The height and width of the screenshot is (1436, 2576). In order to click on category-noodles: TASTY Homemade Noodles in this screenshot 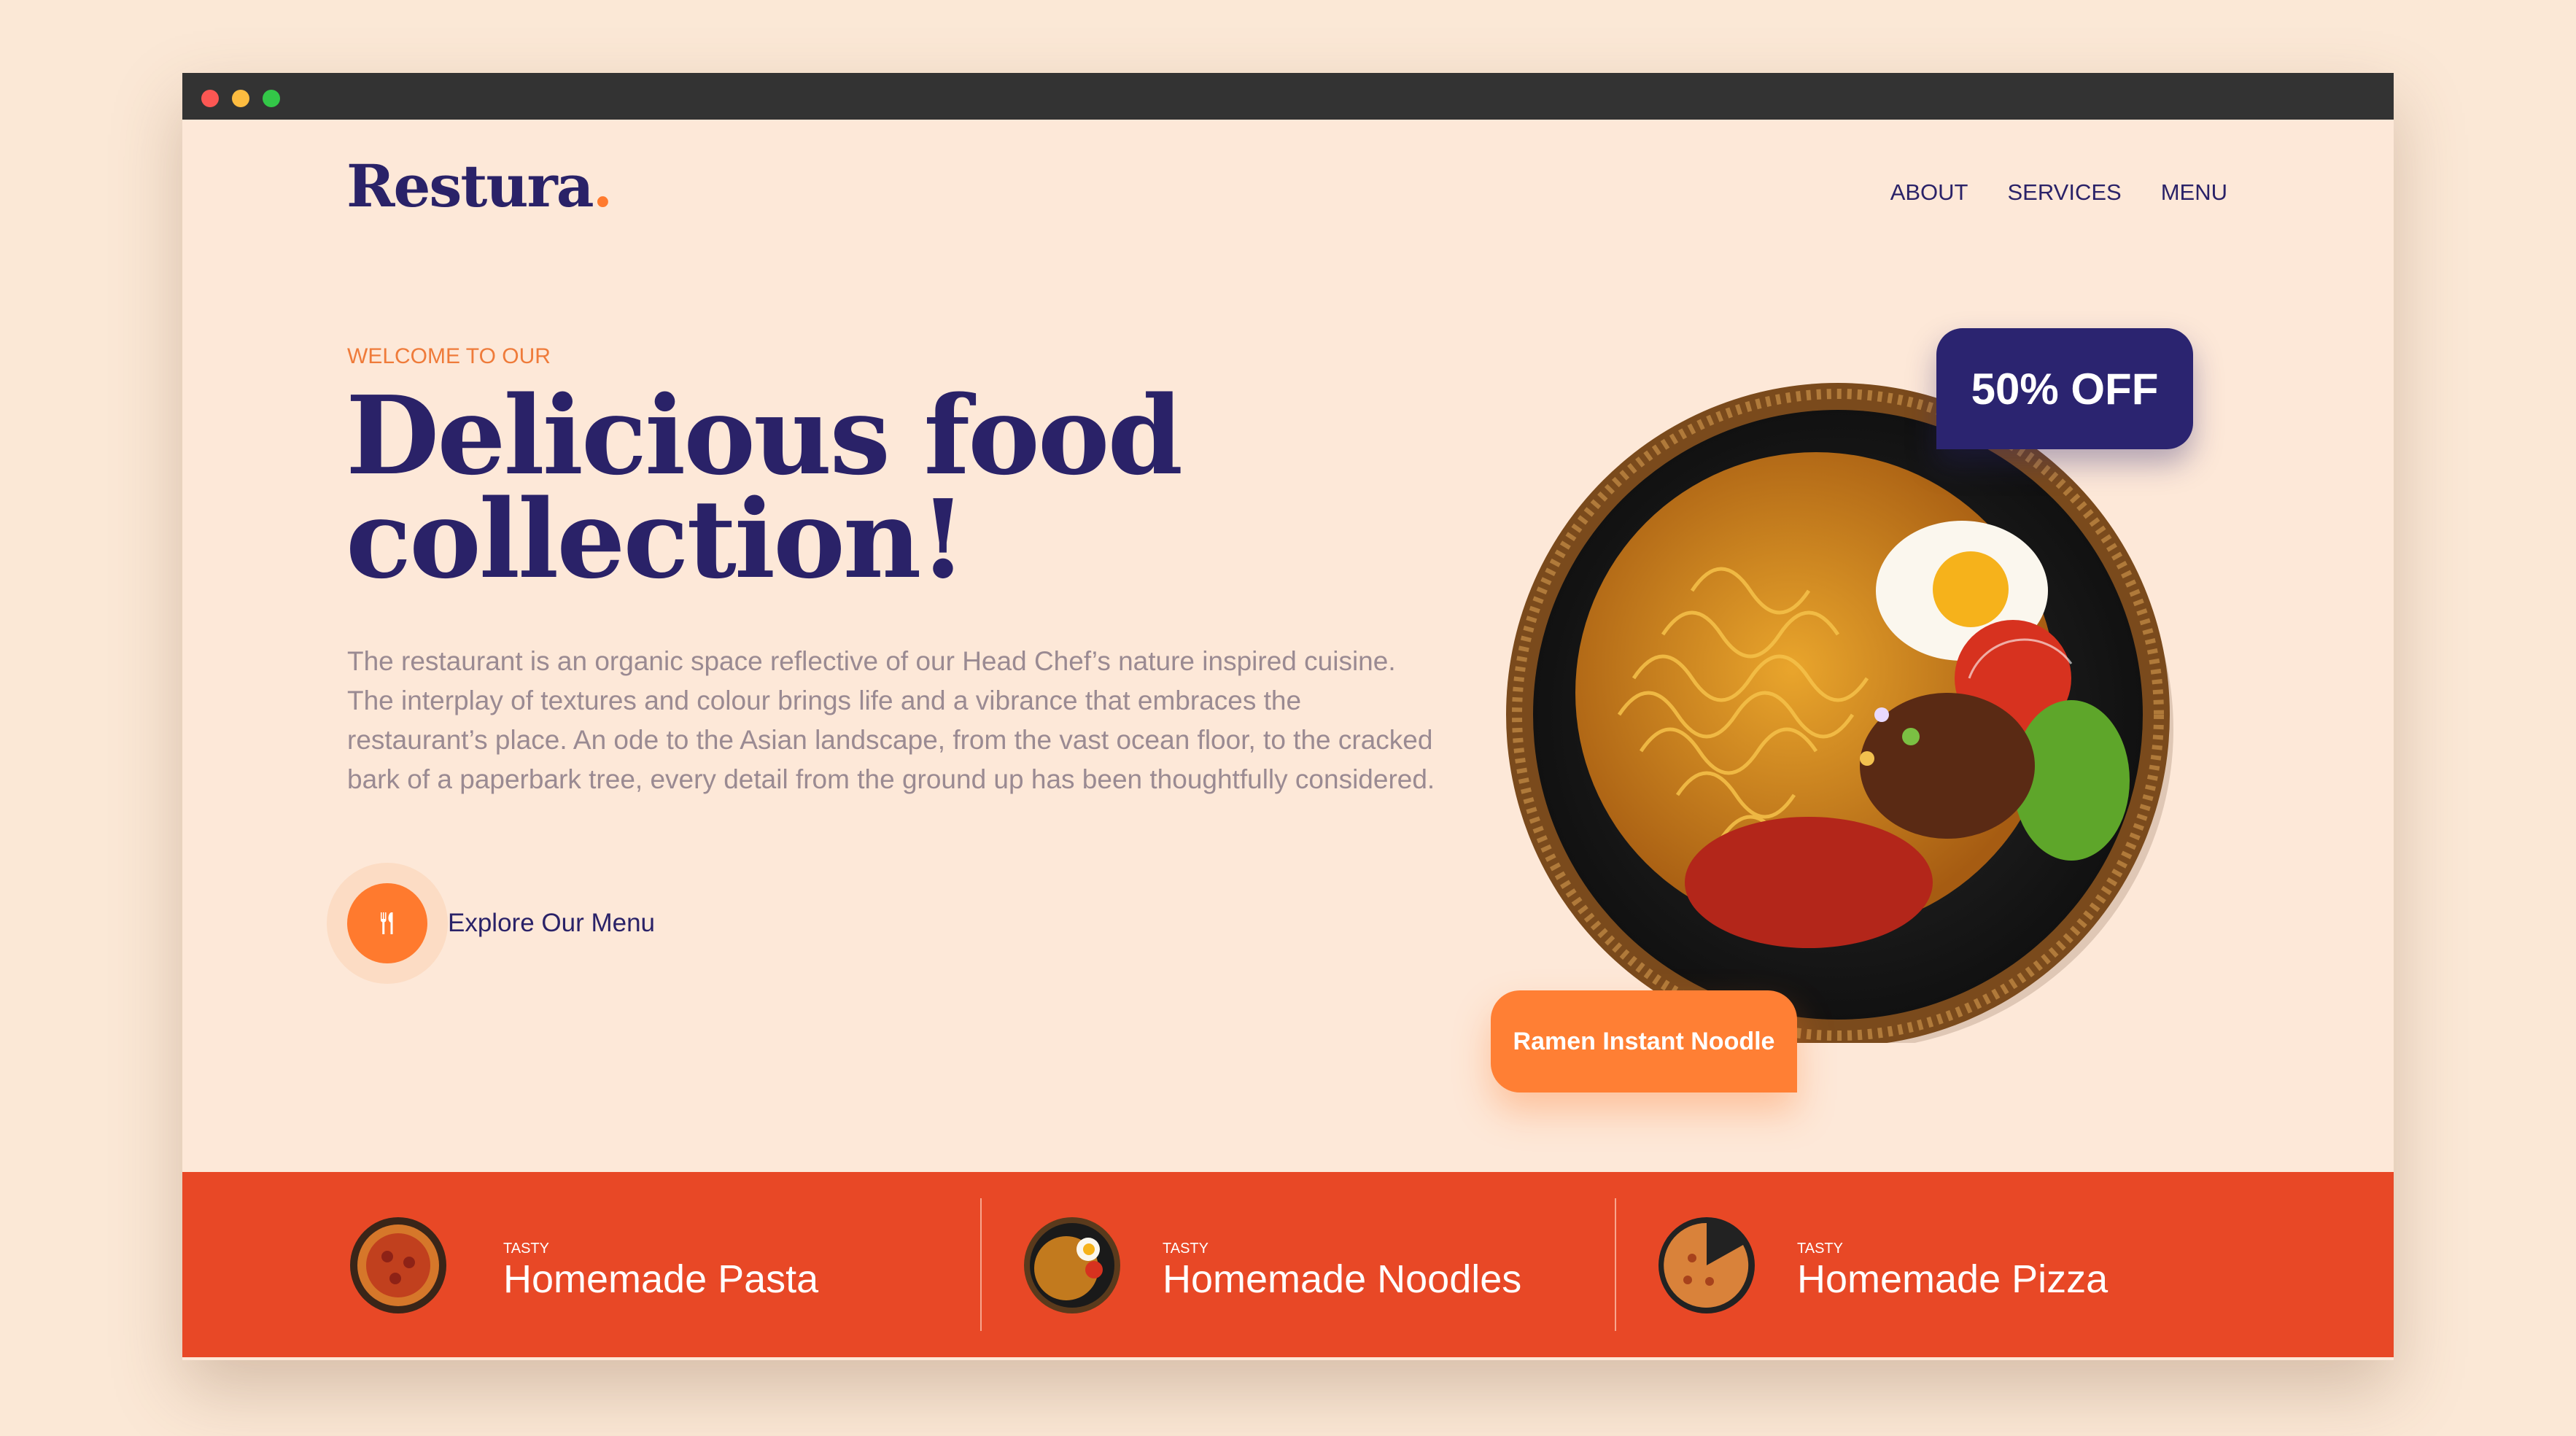, I will do `click(1299, 1264)`.